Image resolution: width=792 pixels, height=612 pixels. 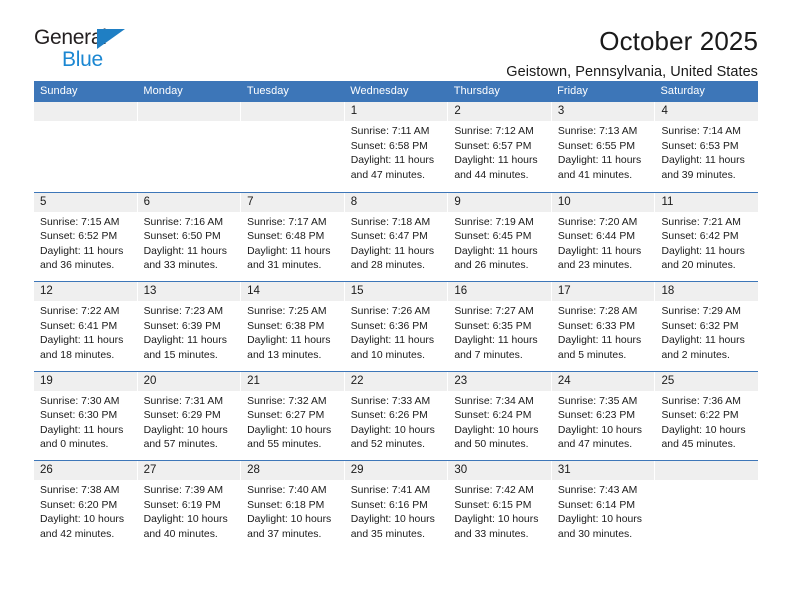 I want to click on sunset-text: Sunset: 6:44 PM, so click(x=596, y=237).